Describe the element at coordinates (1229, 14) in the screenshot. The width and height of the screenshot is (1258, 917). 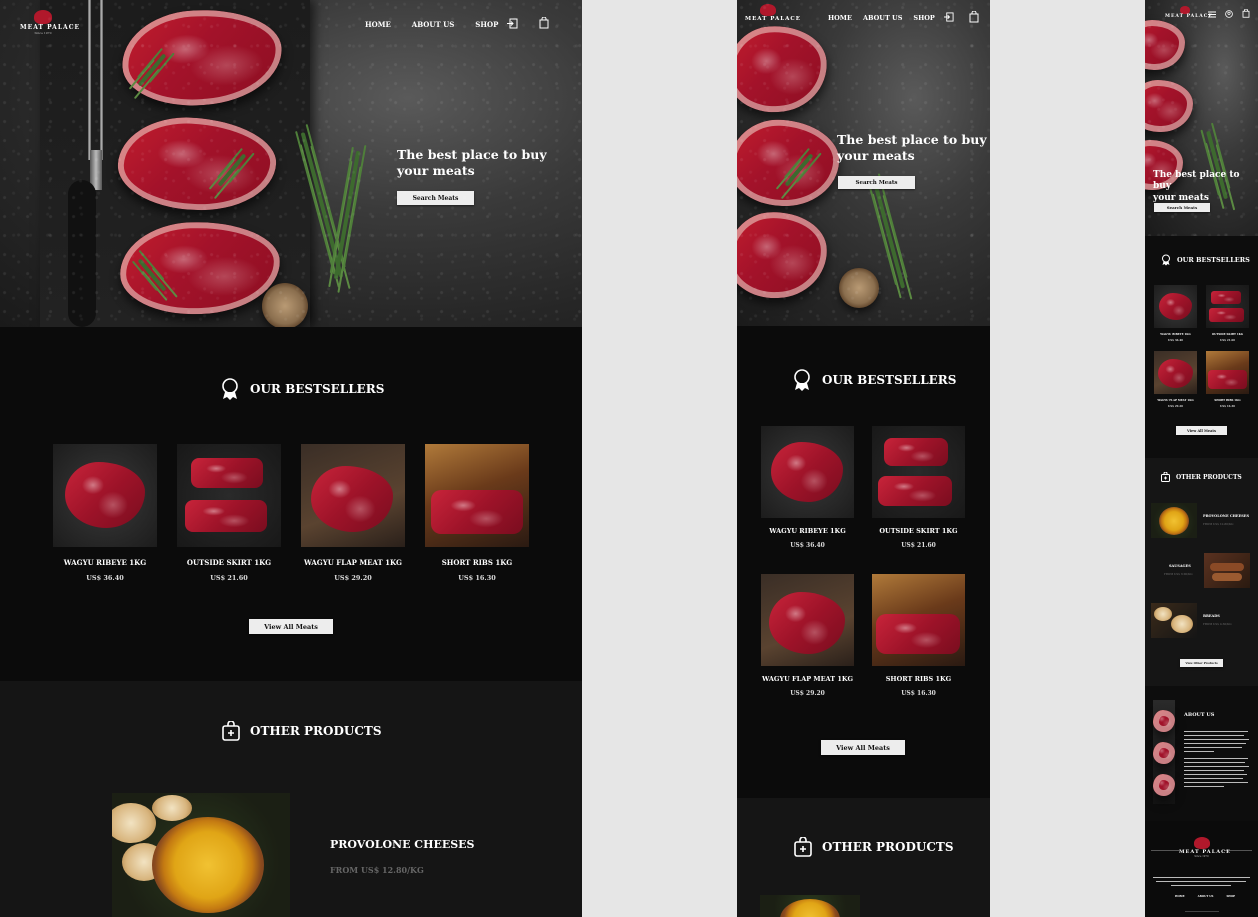
I see `user-icon` at that location.